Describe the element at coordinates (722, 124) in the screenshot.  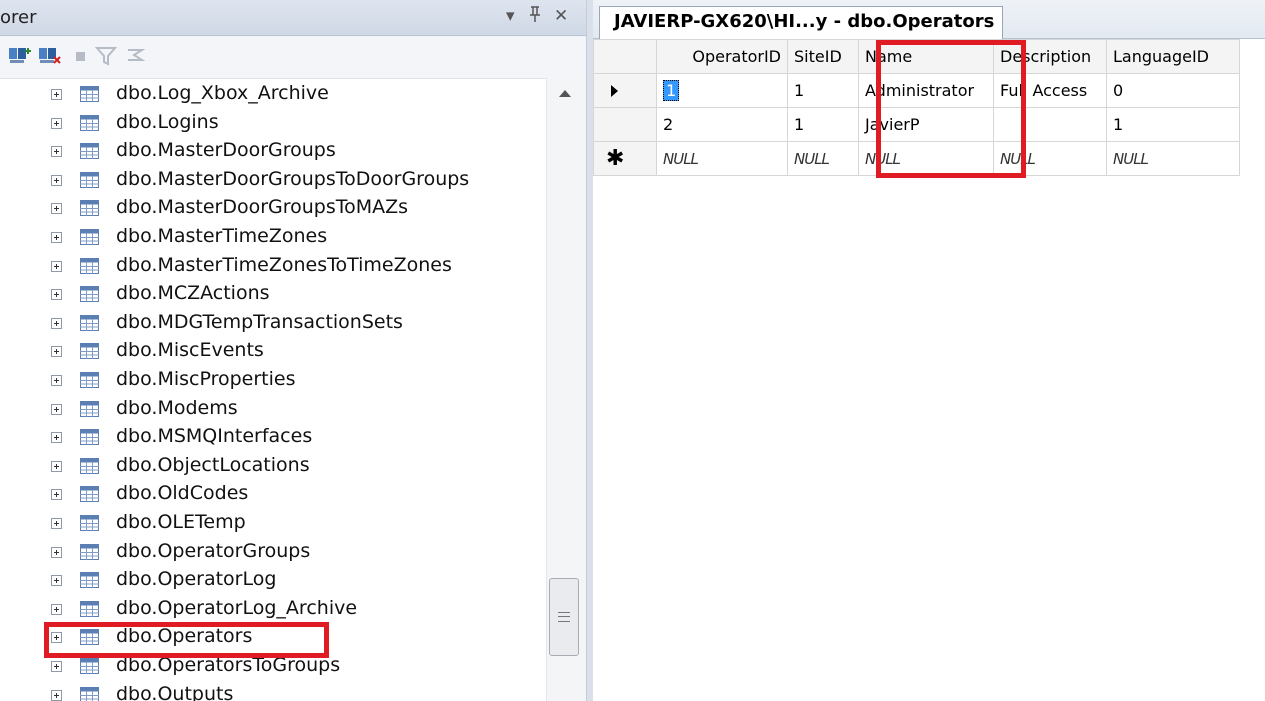
I see `cell-operatorid: 2` at that location.